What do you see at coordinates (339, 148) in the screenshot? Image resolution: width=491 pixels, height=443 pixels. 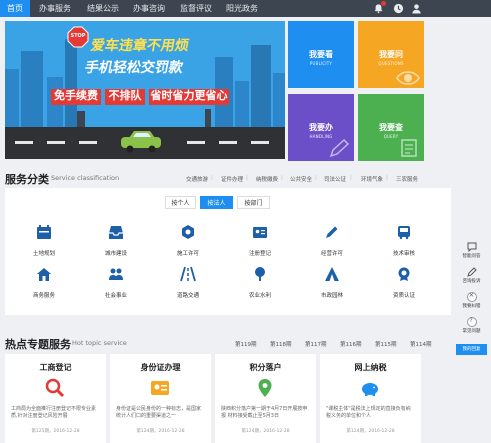 I see `pencil-icon` at bounding box center [339, 148].